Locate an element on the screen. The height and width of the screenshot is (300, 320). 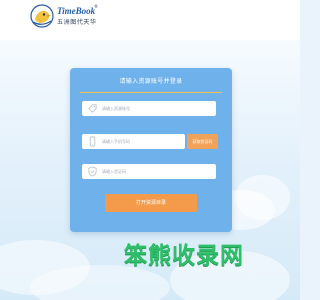
shield-icon is located at coordinates (92, 171).